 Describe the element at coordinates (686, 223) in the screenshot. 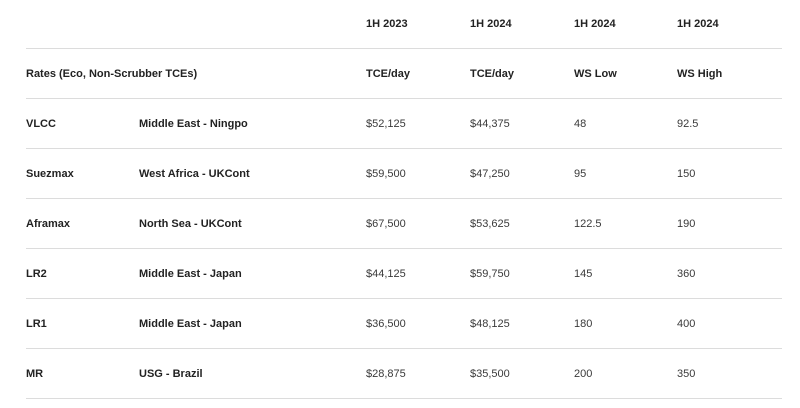

I see `ws-high: 190` at that location.